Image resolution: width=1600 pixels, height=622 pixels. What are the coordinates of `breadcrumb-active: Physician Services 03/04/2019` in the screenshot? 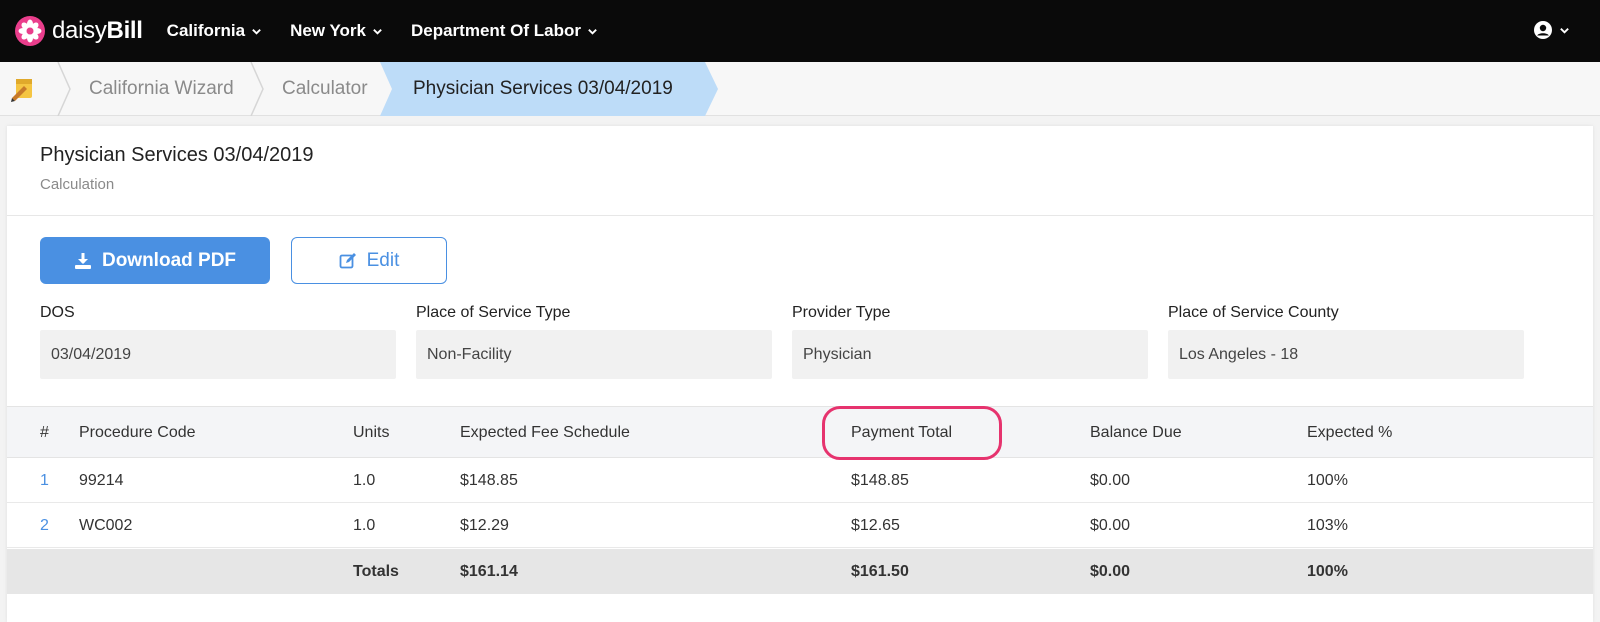 It's located at (550, 89).